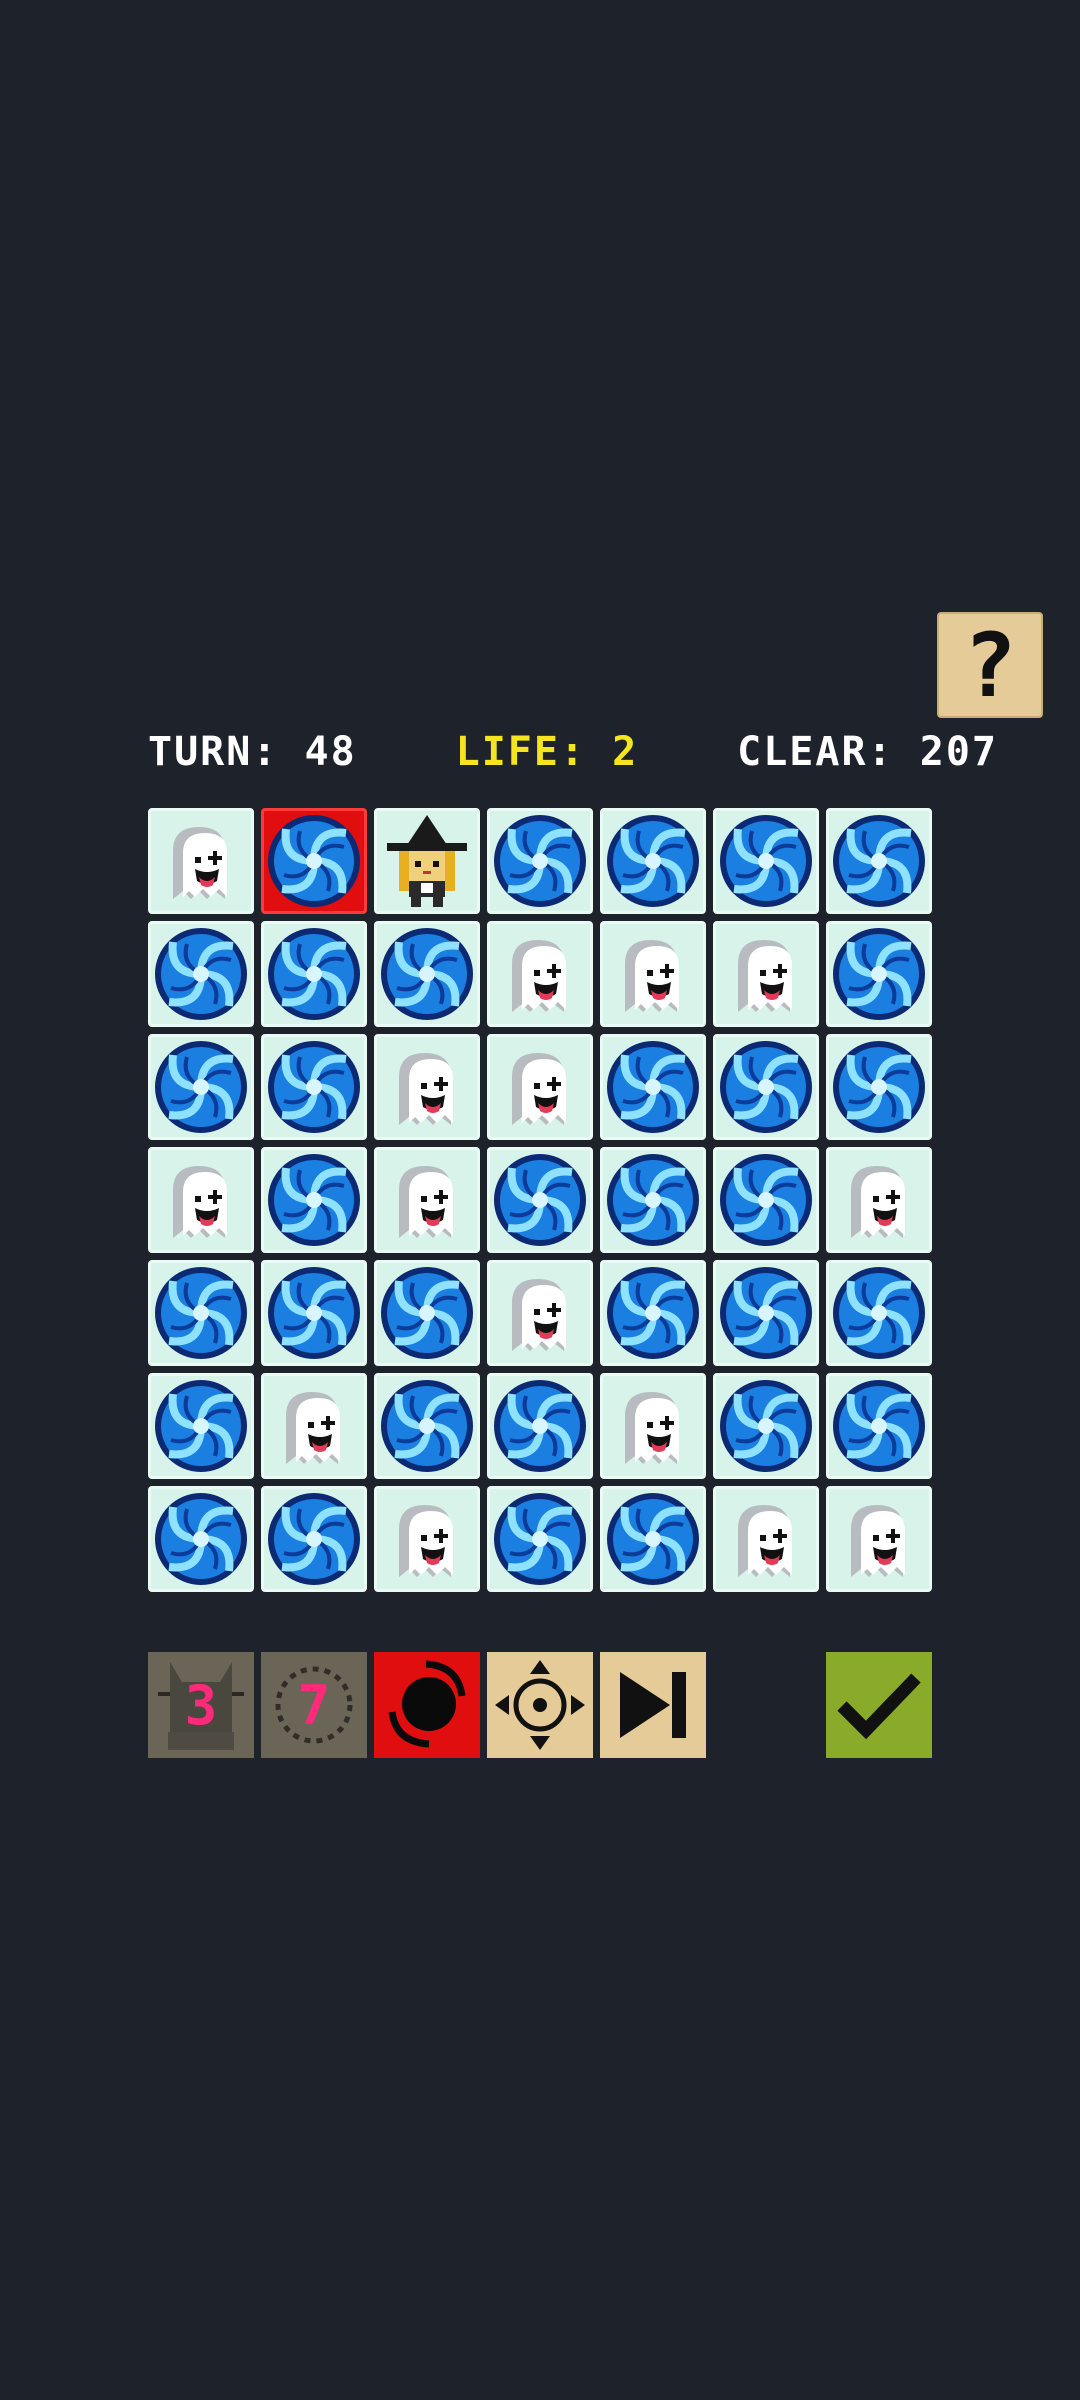 Image resolution: width=1080 pixels, height=2400 pixels. I want to click on witch-icon, so click(427, 861).